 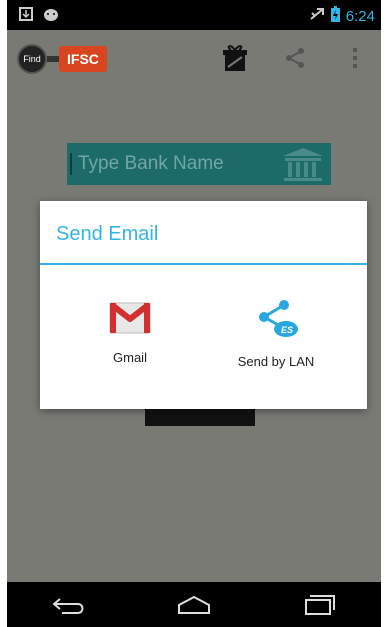 I want to click on share-option-gmail: Gmail, so click(x=130, y=332).